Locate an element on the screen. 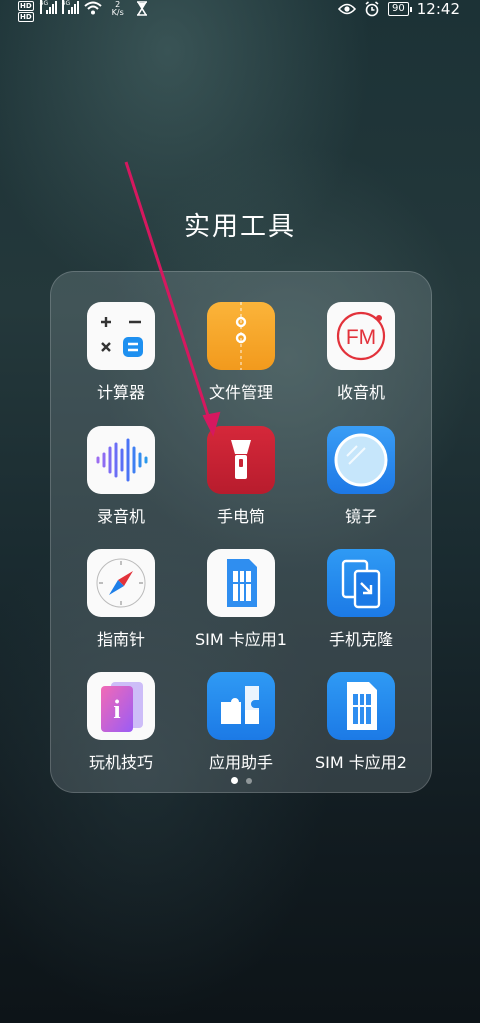 This screenshot has height=1023, width=480. calculator-icon is located at coordinates (121, 336).